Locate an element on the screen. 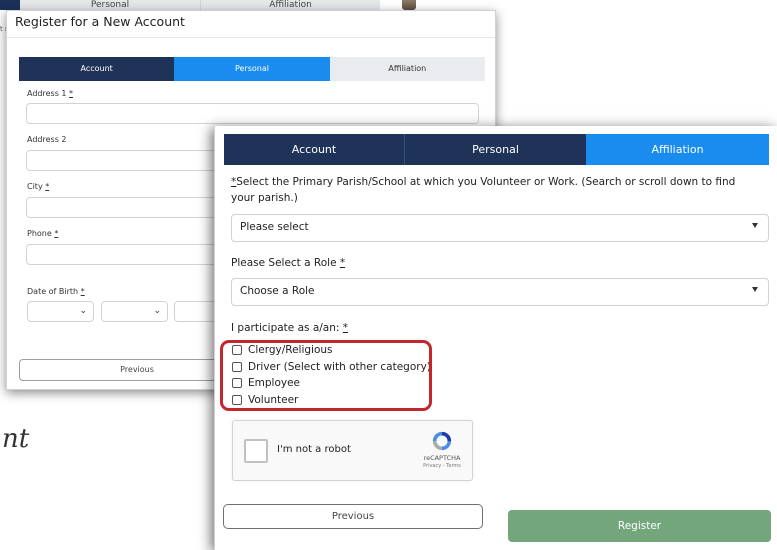  role-prompt: Please Select a Role * is located at coordinates (288, 263).